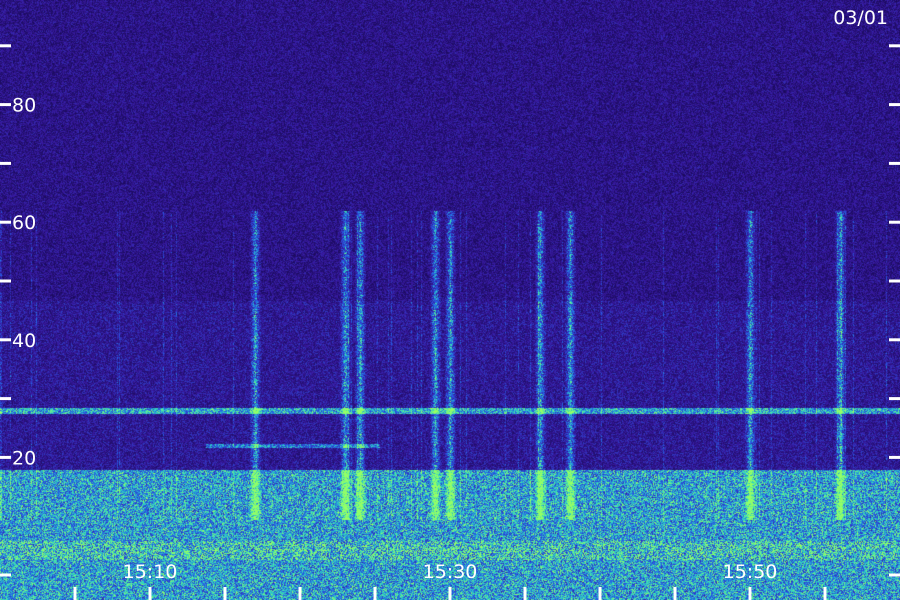 The image size is (900, 600). Describe the element at coordinates (894, 310) in the screenshot. I see `y-axis-ticks-right` at that location.